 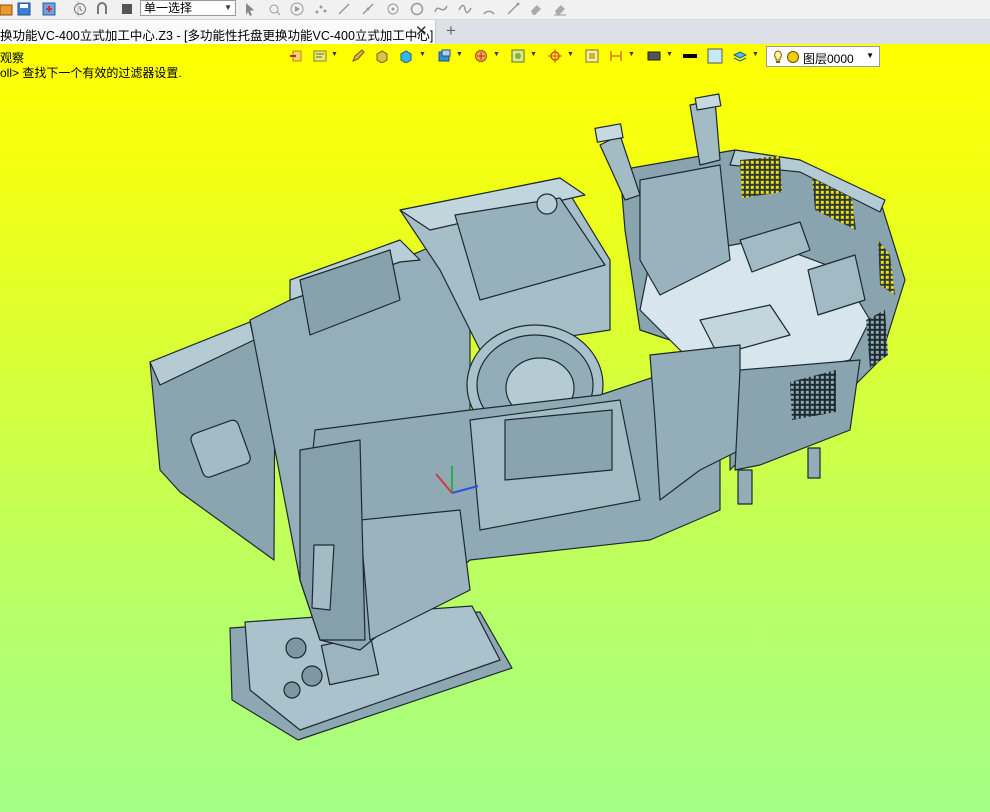 I want to click on export-icon, so click(x=49, y=9).